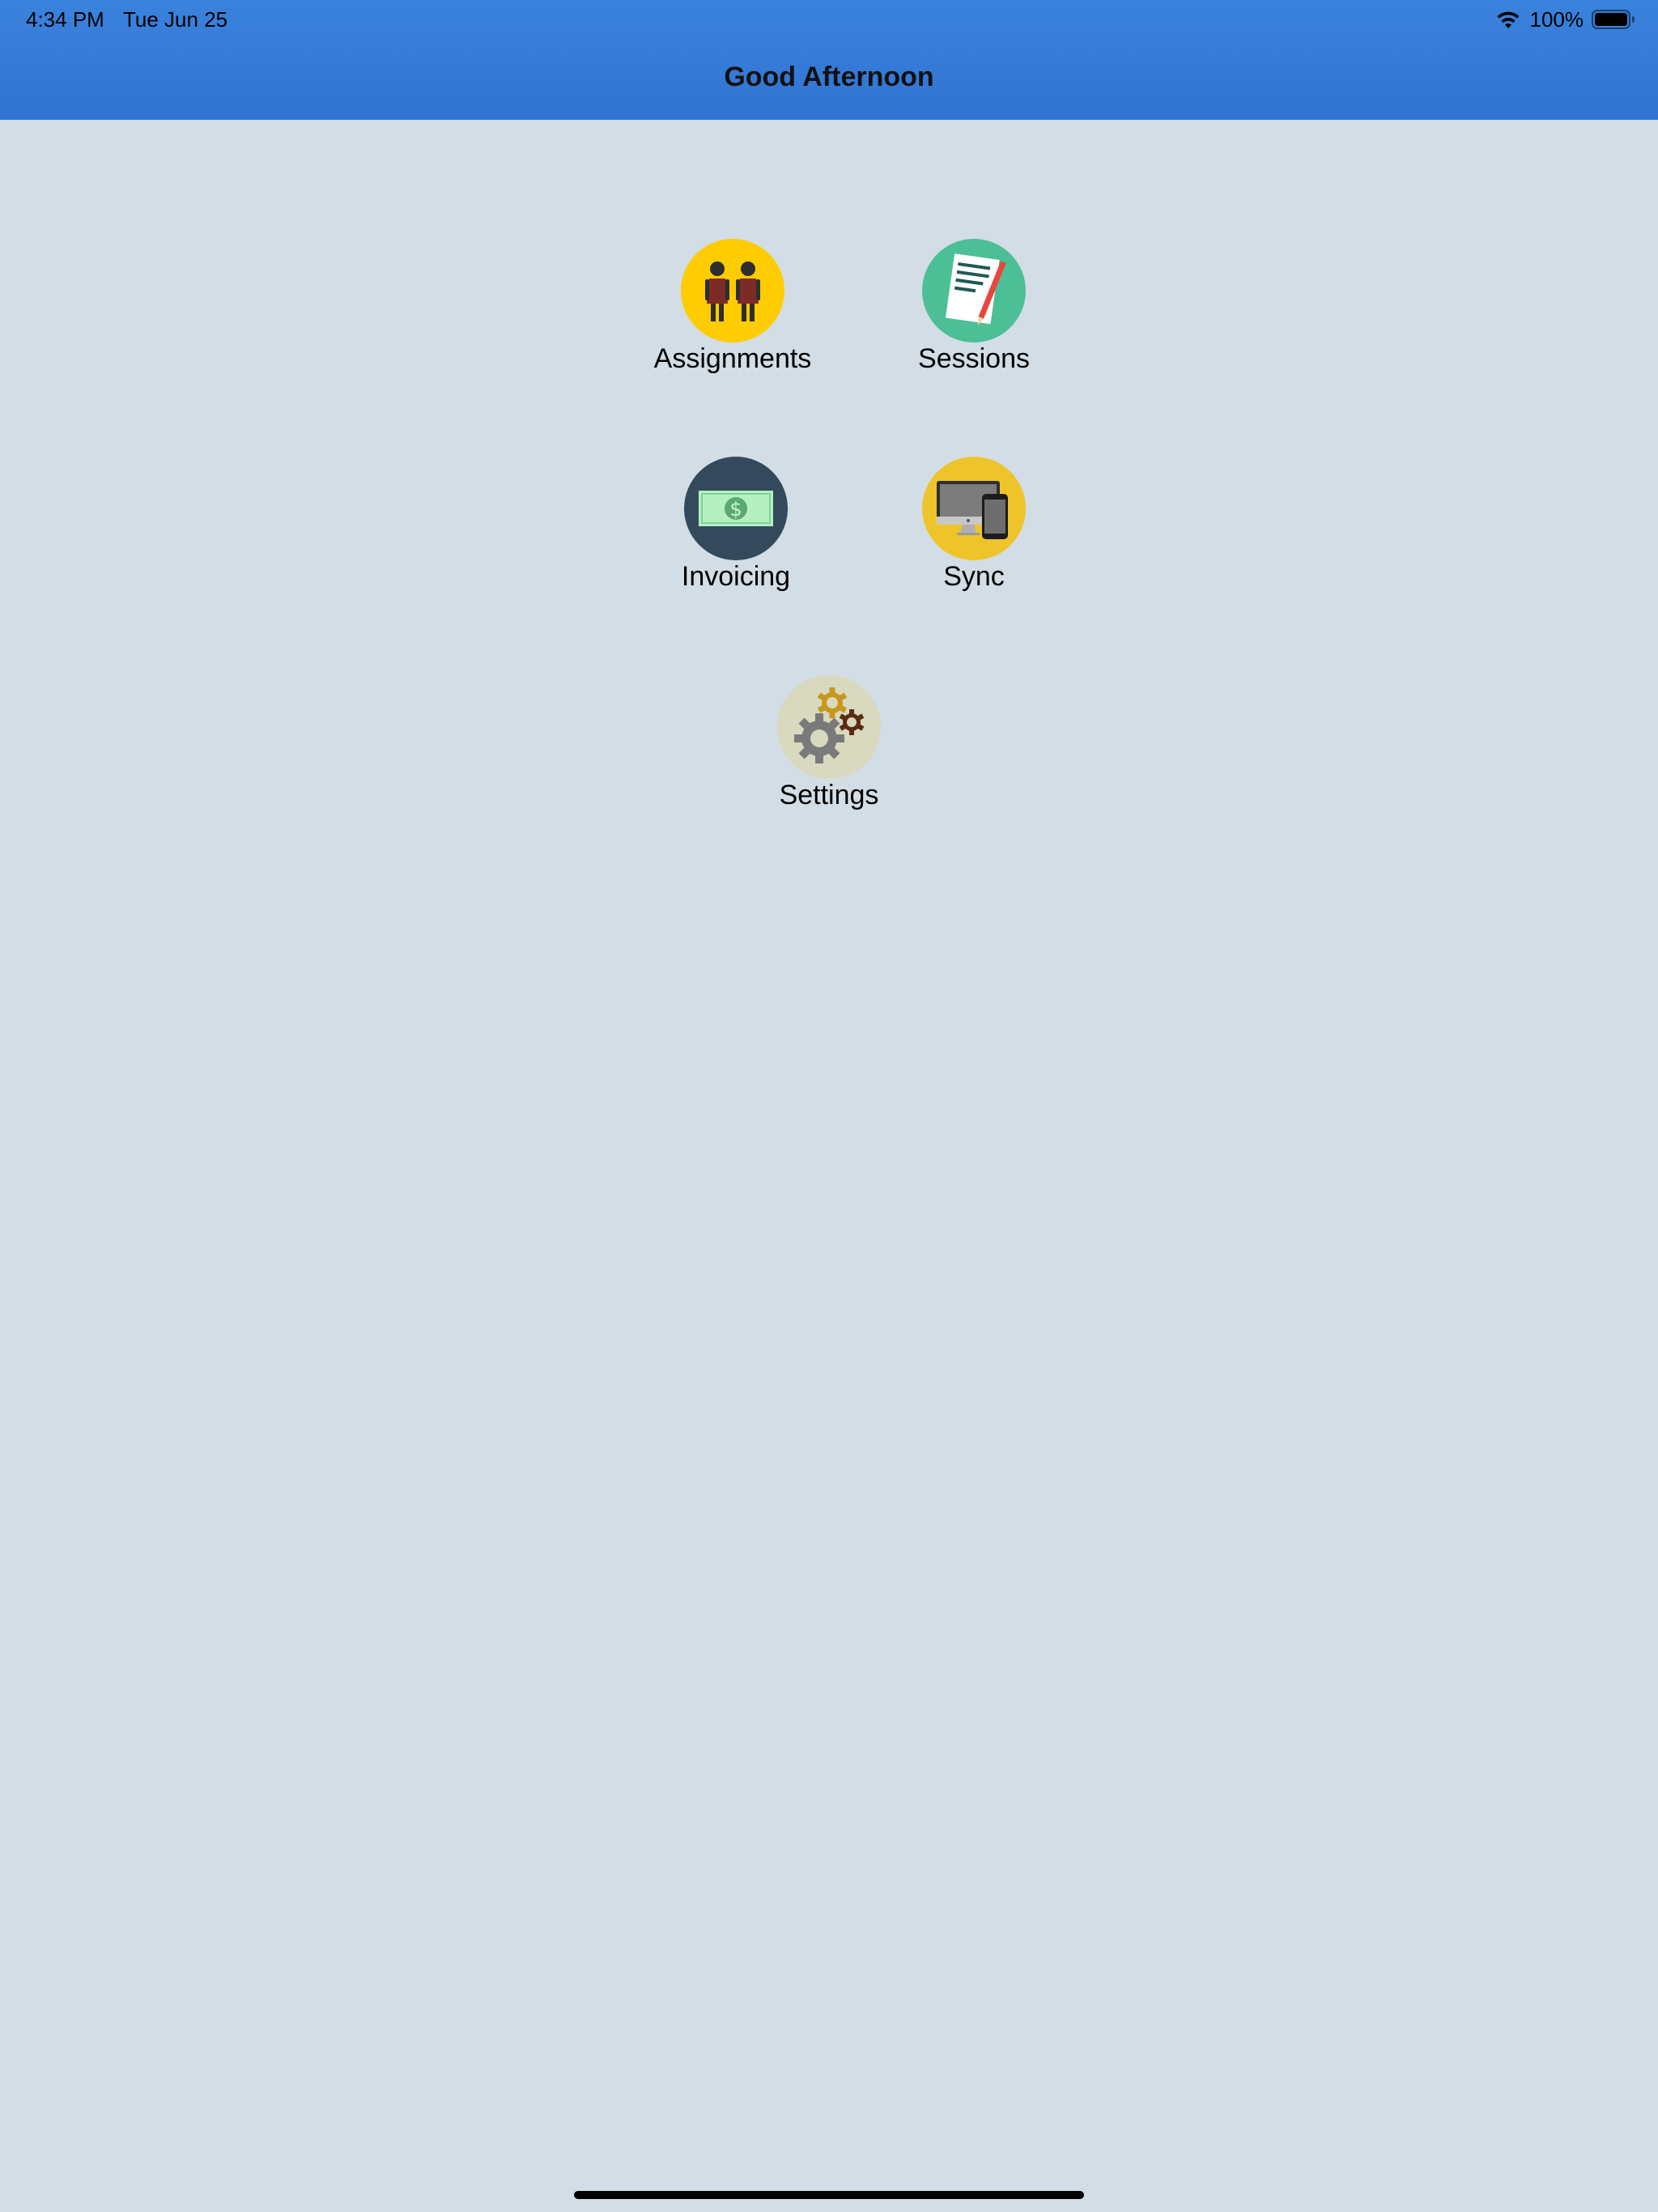 The image size is (1658, 2212). What do you see at coordinates (829, 60) in the screenshot?
I see `navigation-header: 4:34 PM Tue Jun 25 100% Good Afternoon` at bounding box center [829, 60].